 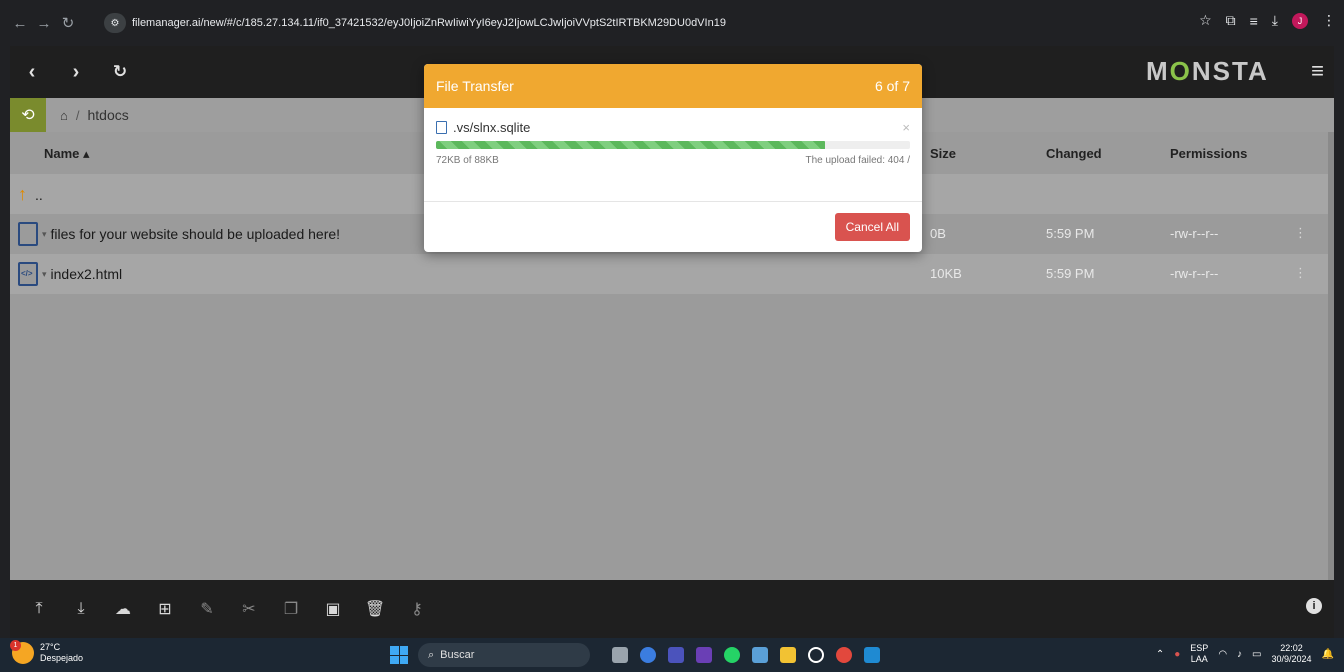 What do you see at coordinates (673, 227) in the screenshot?
I see `dialog-footer: Cancel All` at bounding box center [673, 227].